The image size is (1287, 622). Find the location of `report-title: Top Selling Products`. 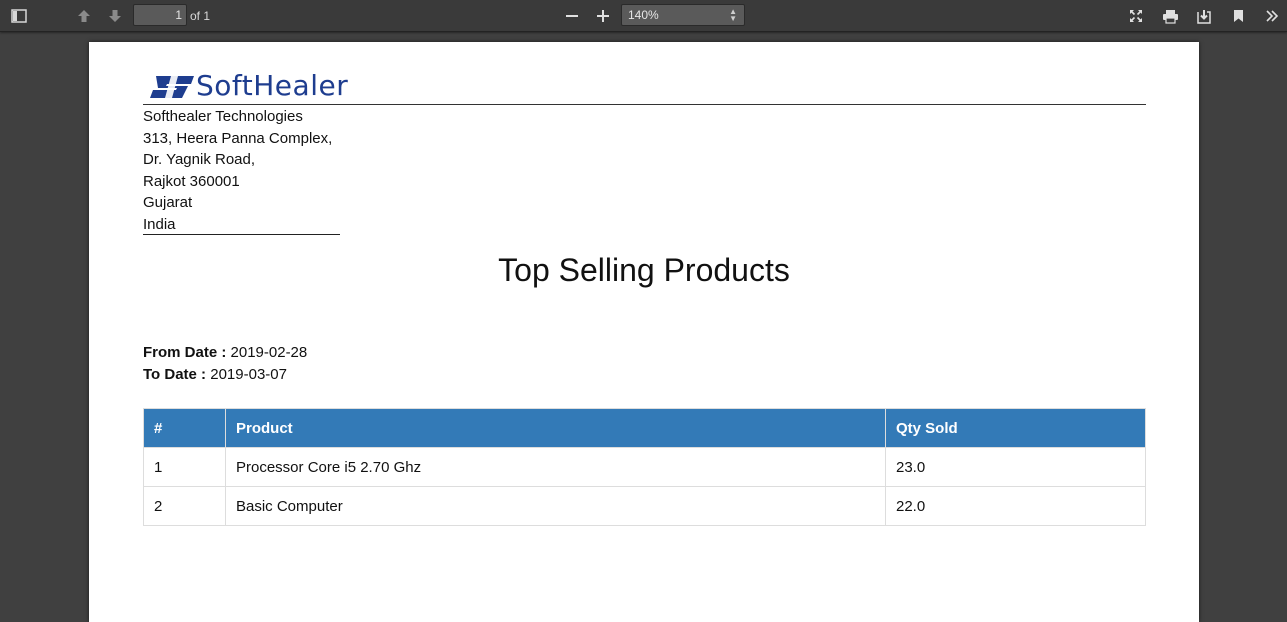

report-title: Top Selling Products is located at coordinates (644, 270).